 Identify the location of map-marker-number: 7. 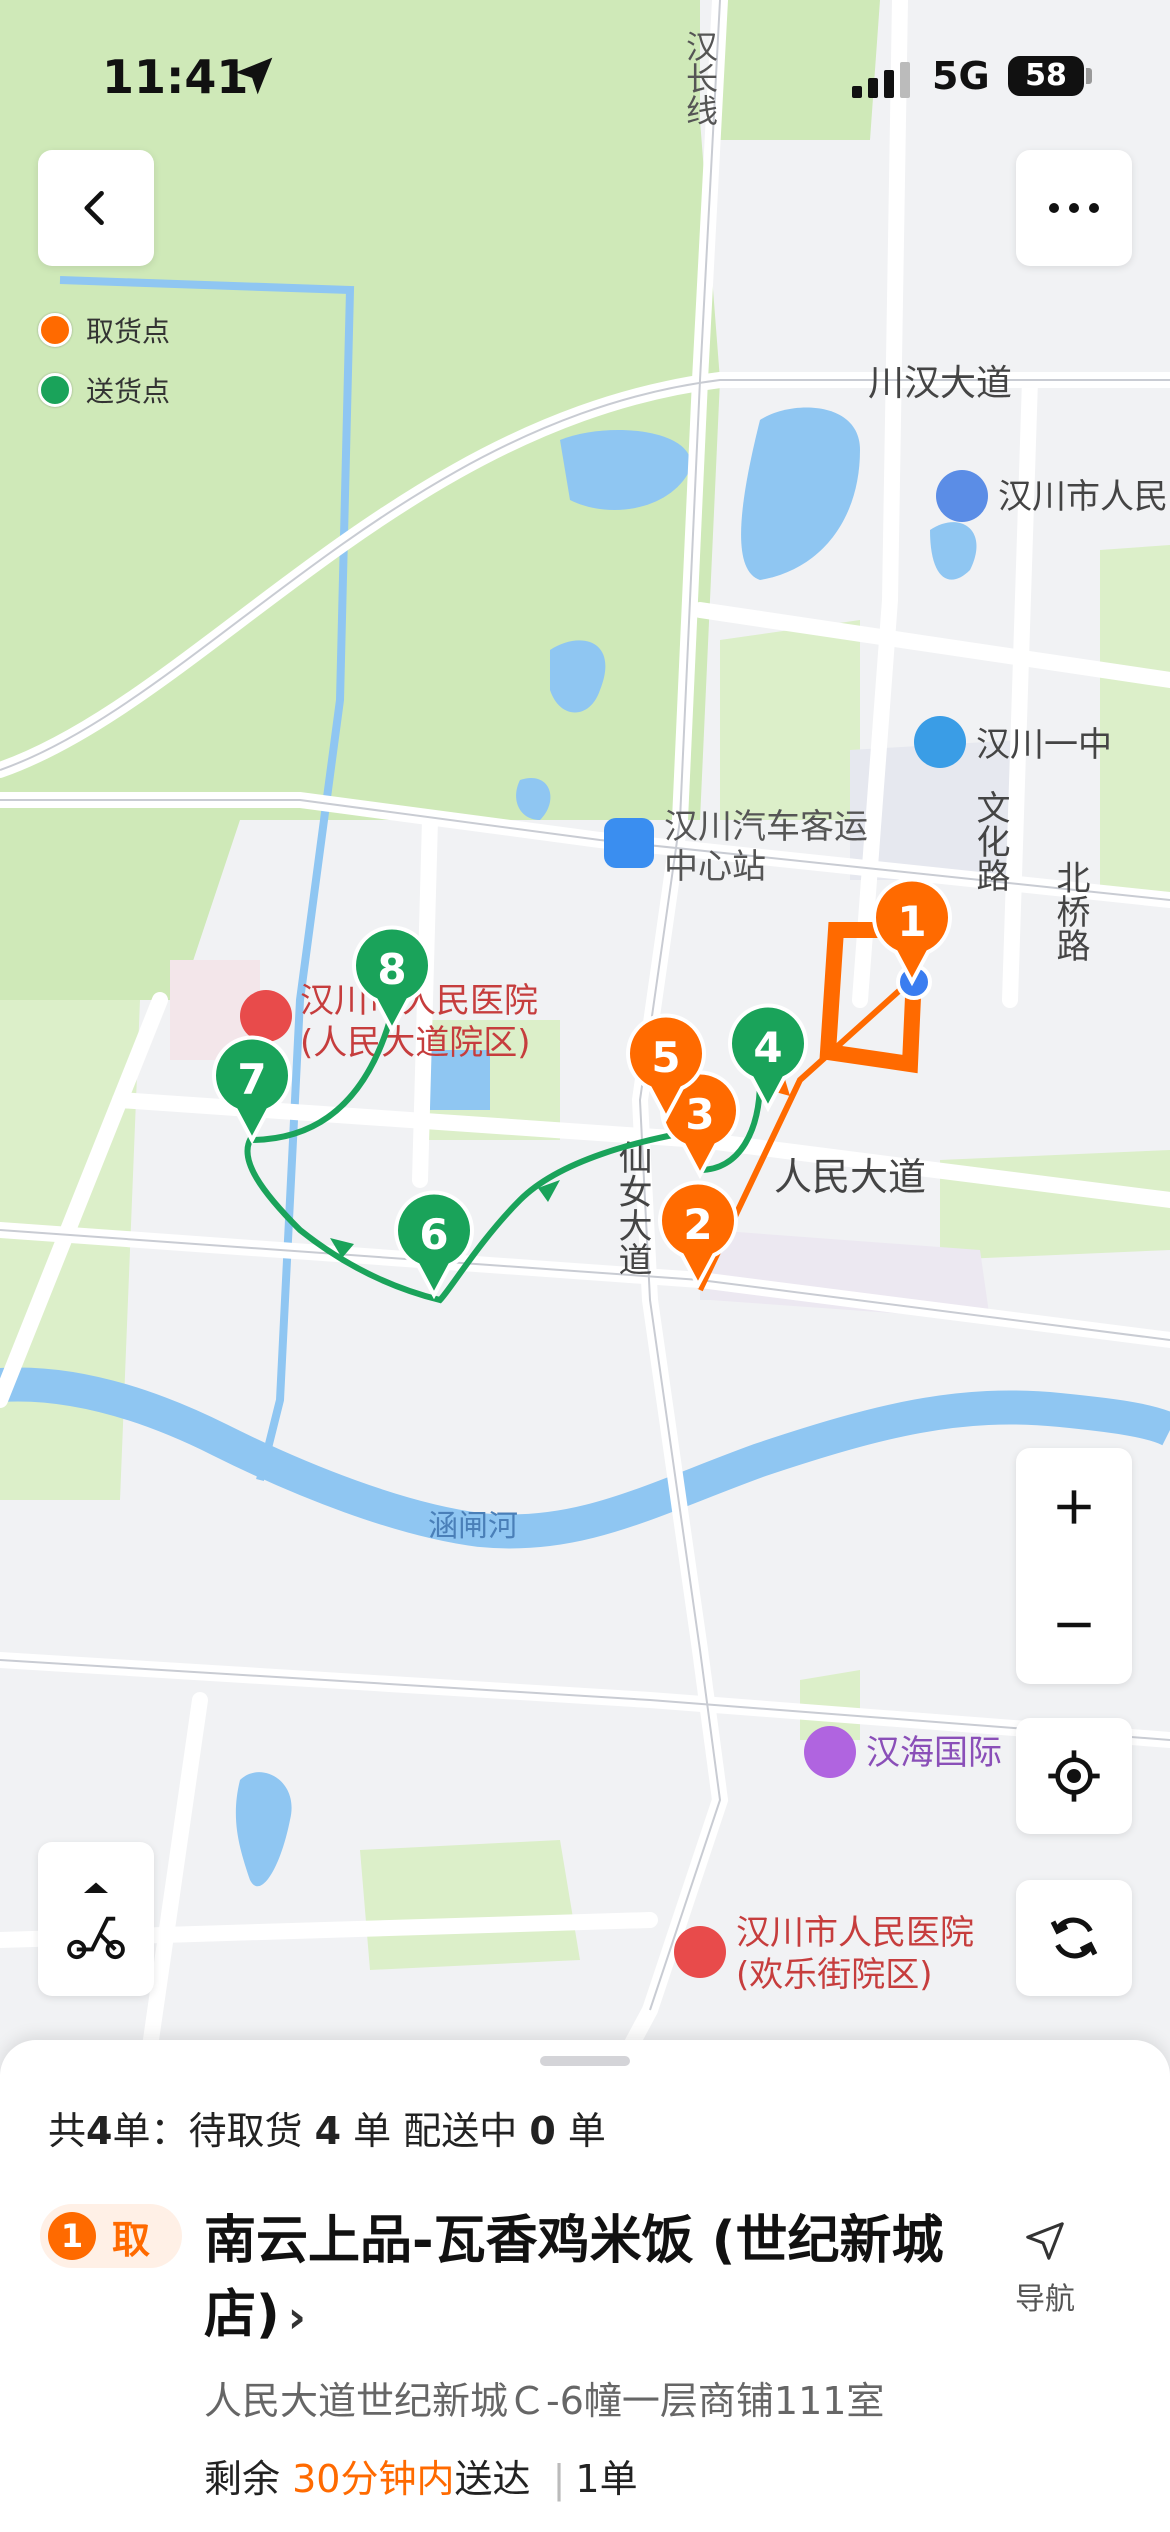
(251, 1079).